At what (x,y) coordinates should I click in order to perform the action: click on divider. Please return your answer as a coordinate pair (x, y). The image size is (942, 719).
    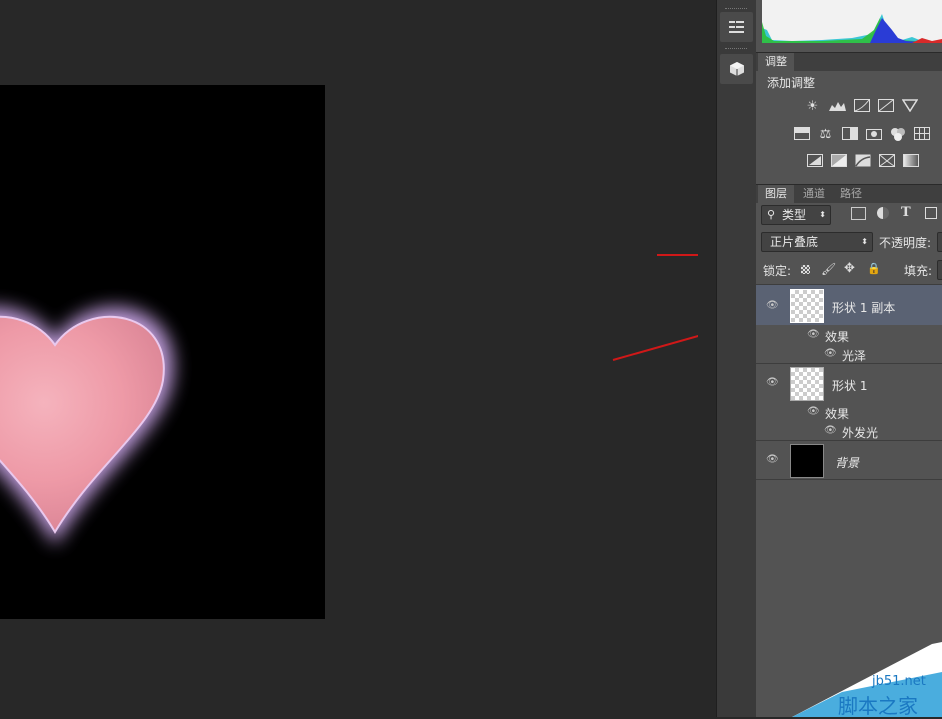
    Looking at the image, I should click on (849, 479).